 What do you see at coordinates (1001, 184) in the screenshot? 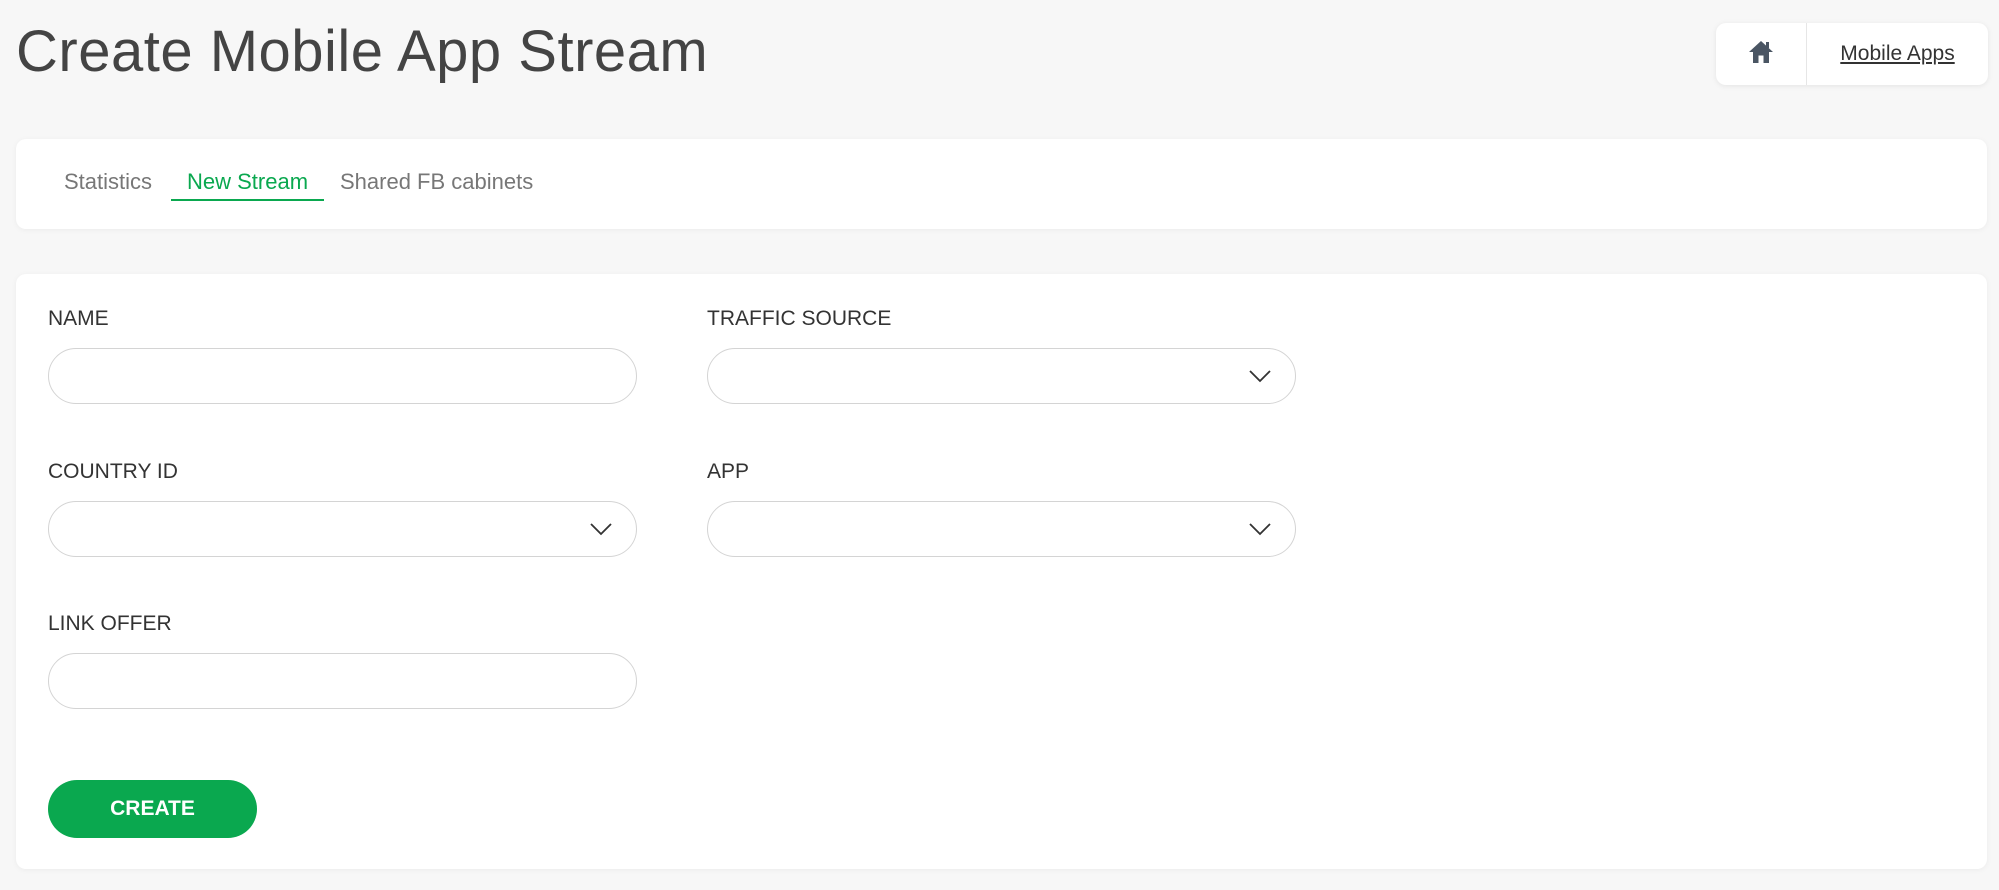
I see `tabs-card: Statistics New Stream Shared FB cabinets` at bounding box center [1001, 184].